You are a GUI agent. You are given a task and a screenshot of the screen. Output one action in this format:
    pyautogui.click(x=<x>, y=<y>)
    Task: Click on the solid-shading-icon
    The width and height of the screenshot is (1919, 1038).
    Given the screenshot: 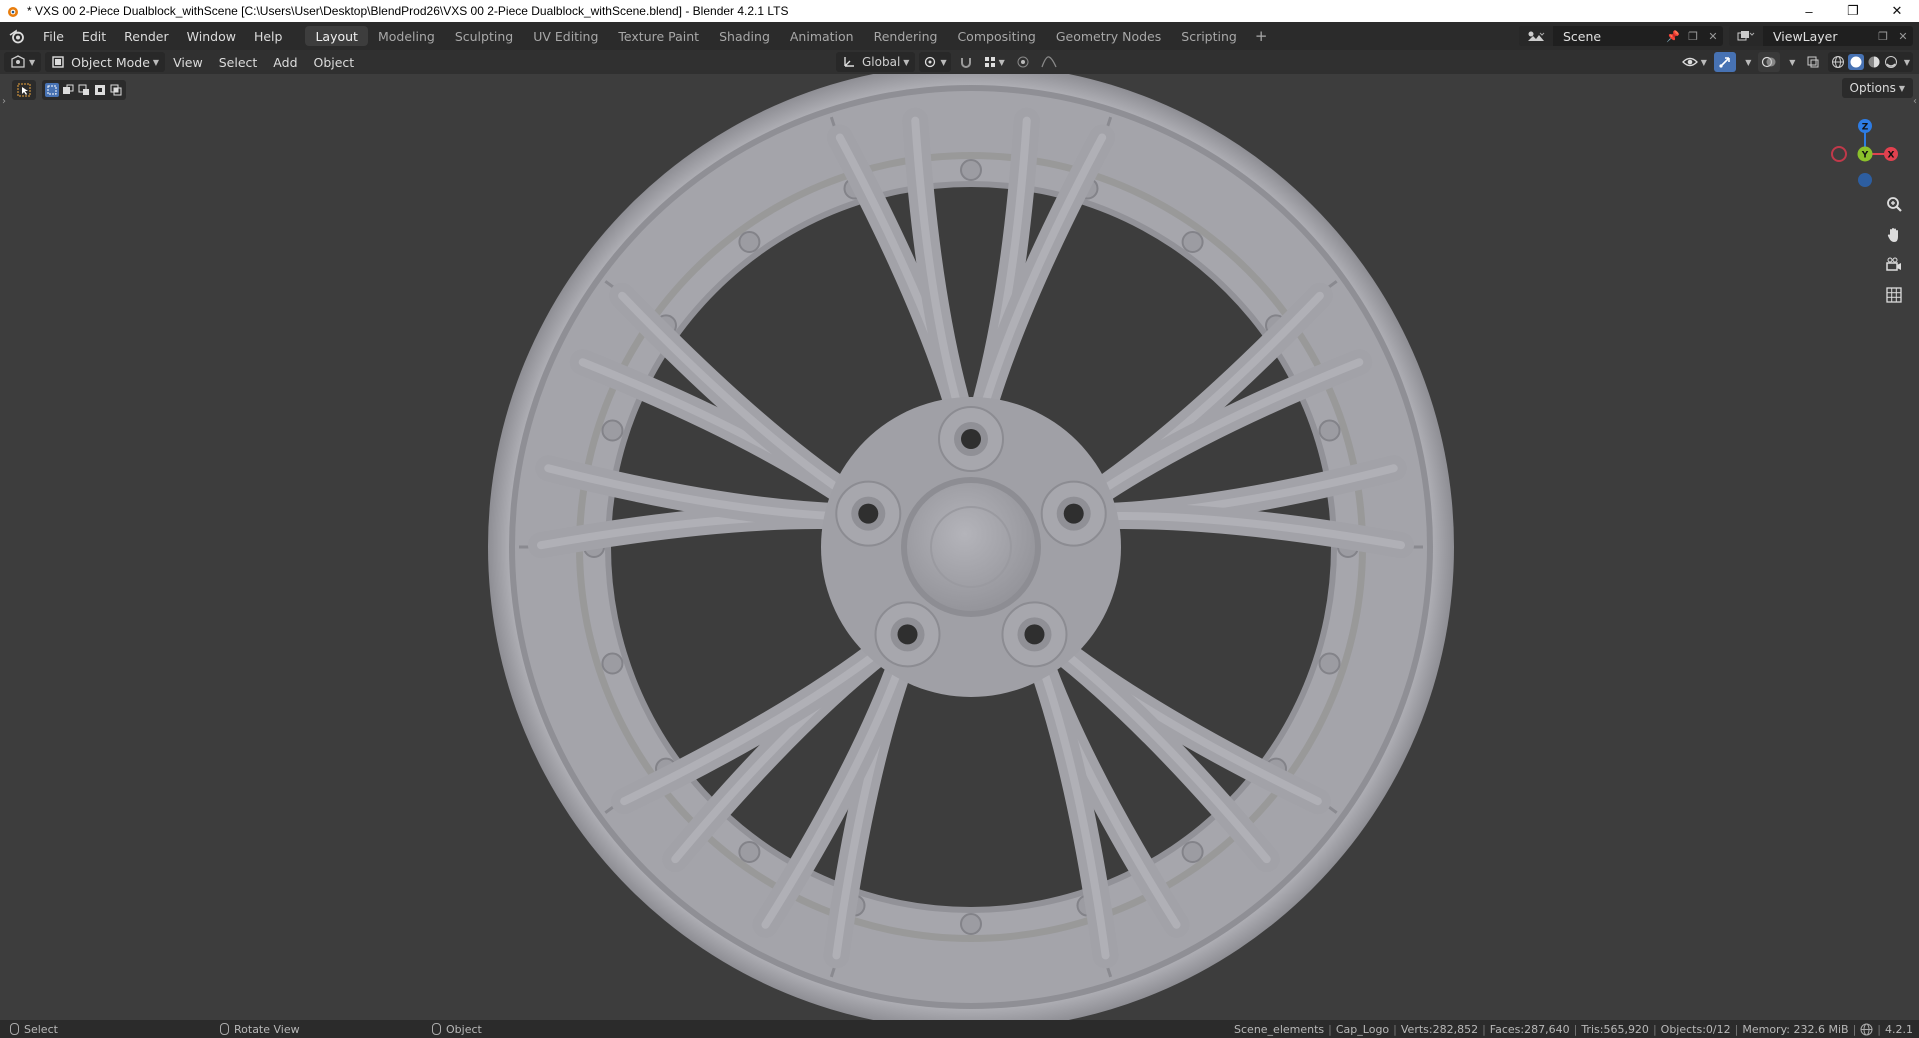 What is the action you would take?
    pyautogui.click(x=1855, y=62)
    